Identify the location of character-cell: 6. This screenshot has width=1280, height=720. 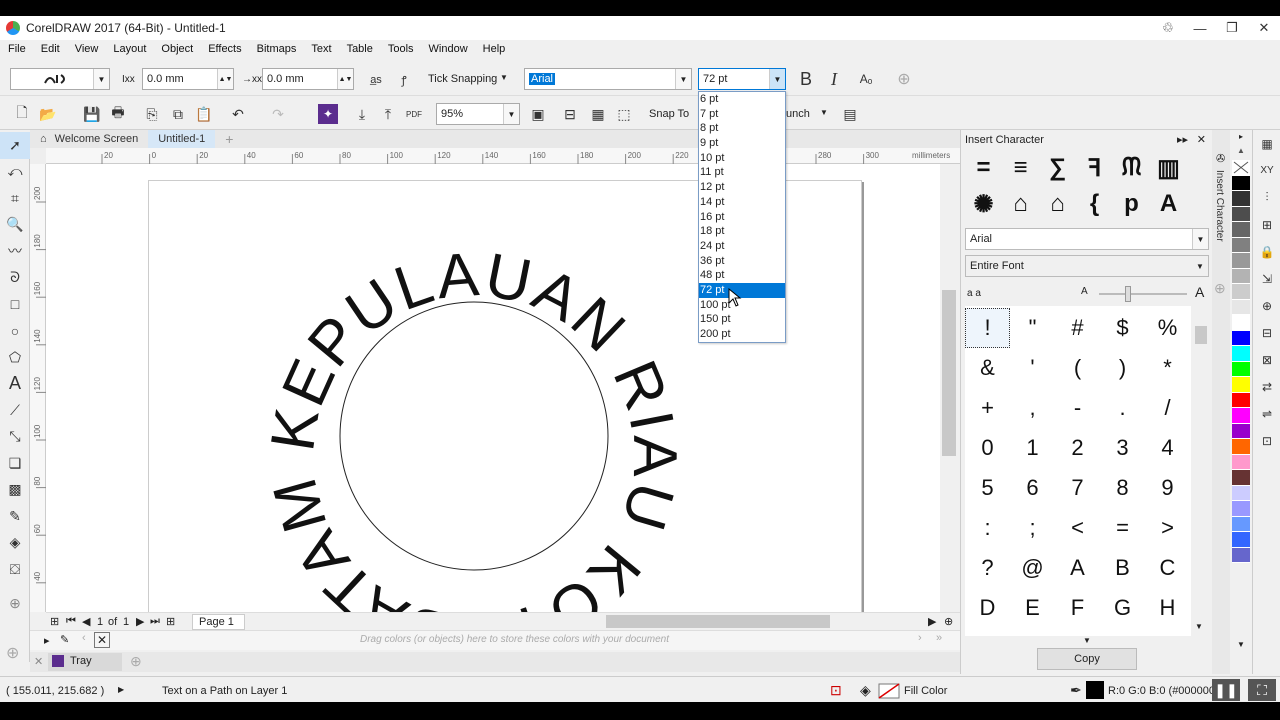
(1032, 488).